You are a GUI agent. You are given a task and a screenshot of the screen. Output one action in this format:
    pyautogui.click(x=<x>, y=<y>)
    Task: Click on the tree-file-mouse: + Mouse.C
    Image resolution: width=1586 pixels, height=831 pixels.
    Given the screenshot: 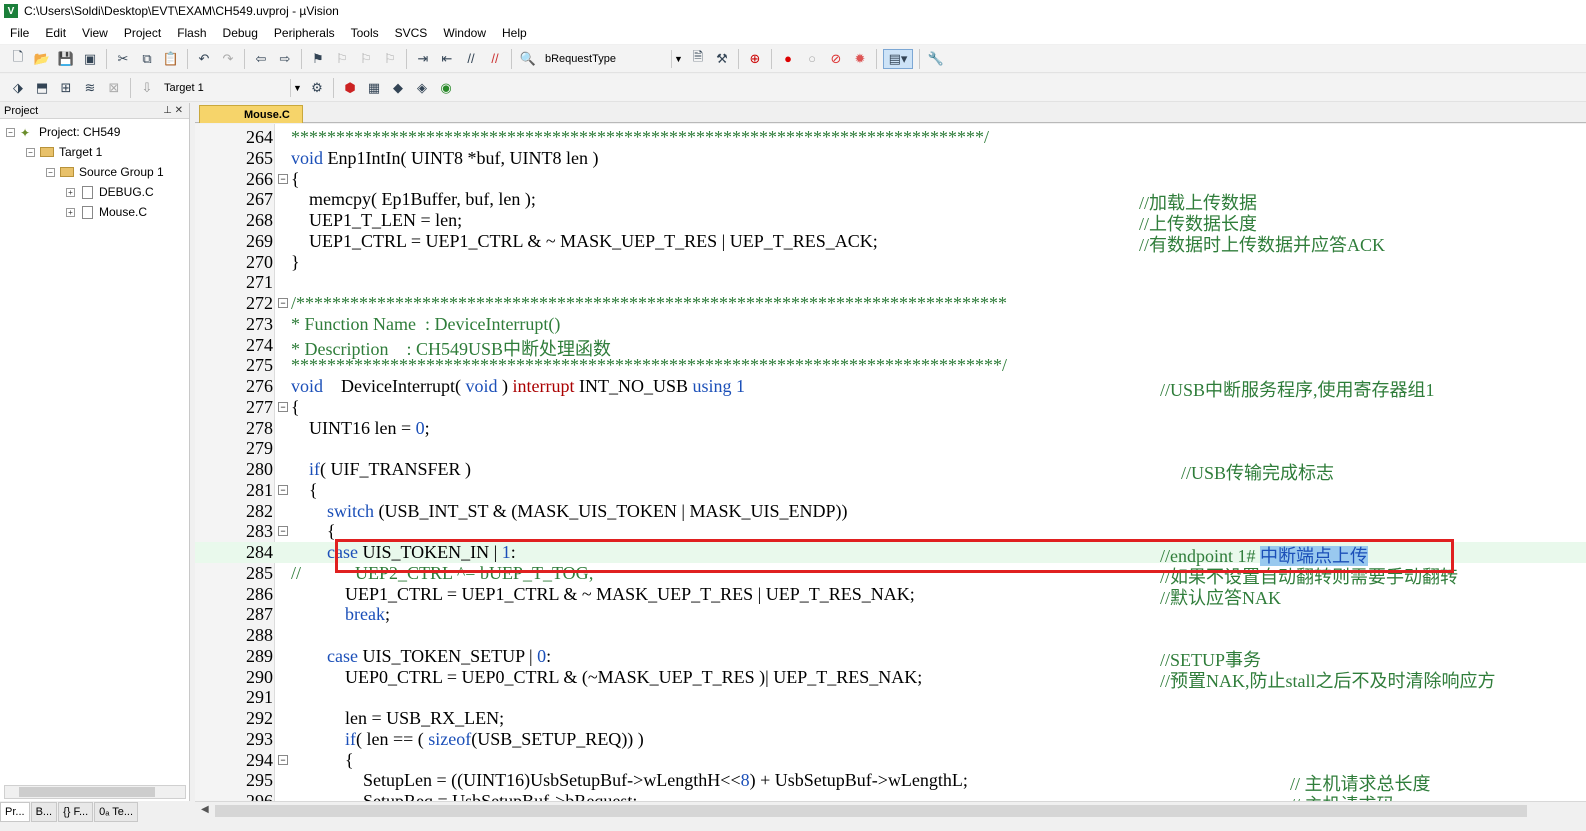 What is the action you would take?
    pyautogui.click(x=106, y=212)
    